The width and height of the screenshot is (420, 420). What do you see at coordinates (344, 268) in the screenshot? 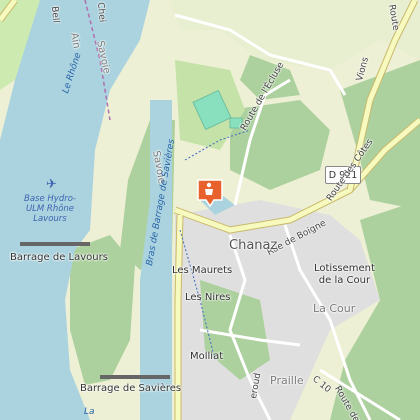
I see `place-label-lotissement-line-1: Lotissement` at bounding box center [344, 268].